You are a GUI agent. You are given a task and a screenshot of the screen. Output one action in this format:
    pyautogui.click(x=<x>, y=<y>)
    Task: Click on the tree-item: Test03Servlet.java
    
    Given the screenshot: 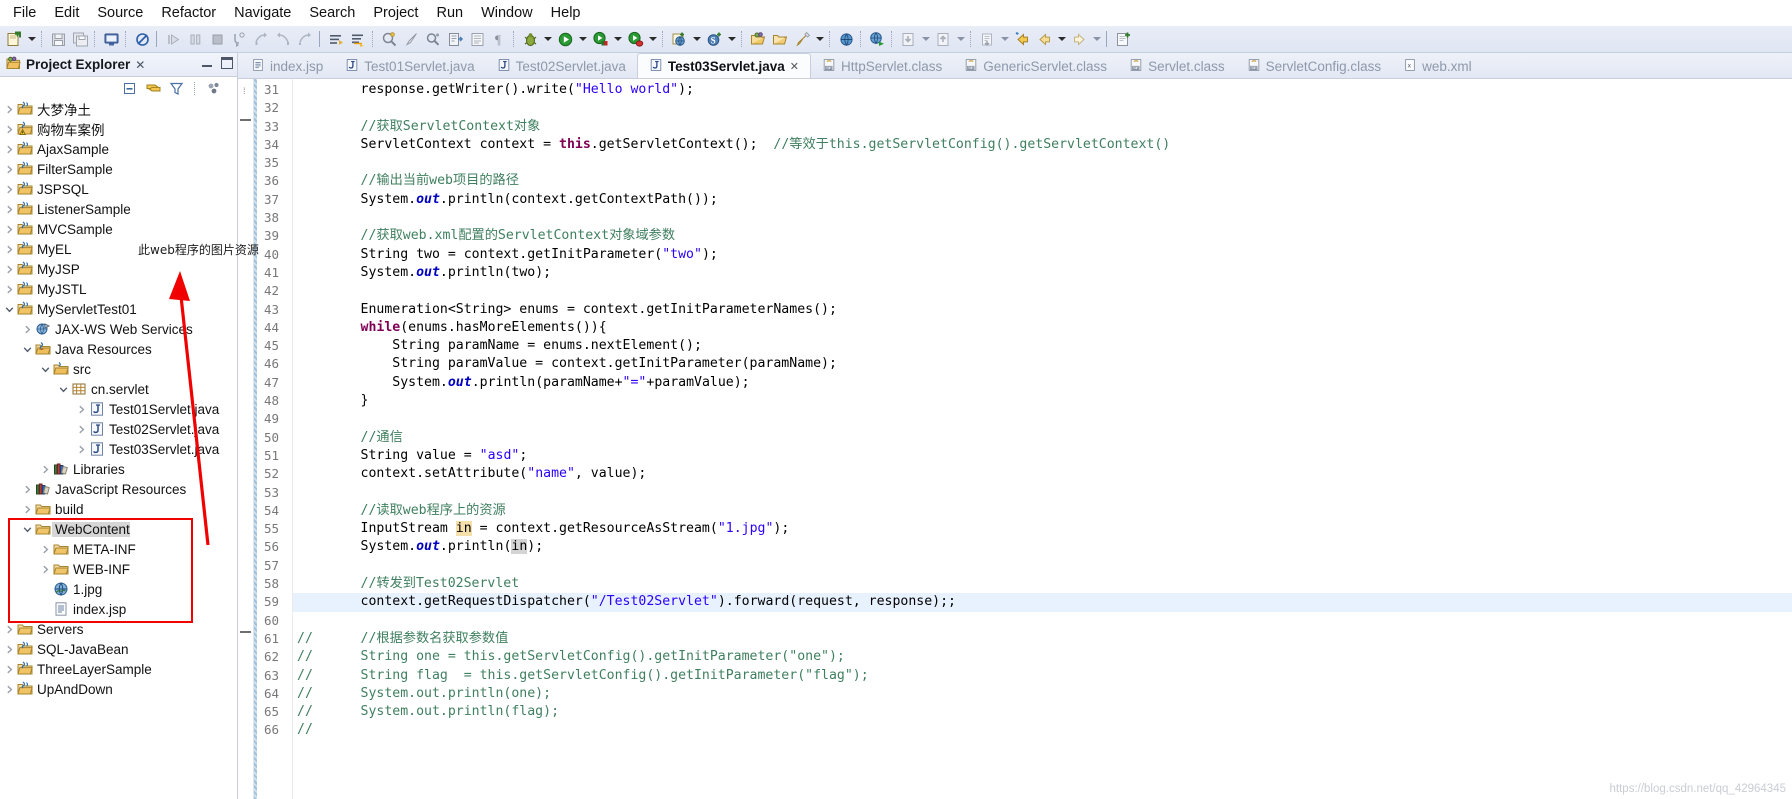 What is the action you would take?
    pyautogui.click(x=118, y=449)
    